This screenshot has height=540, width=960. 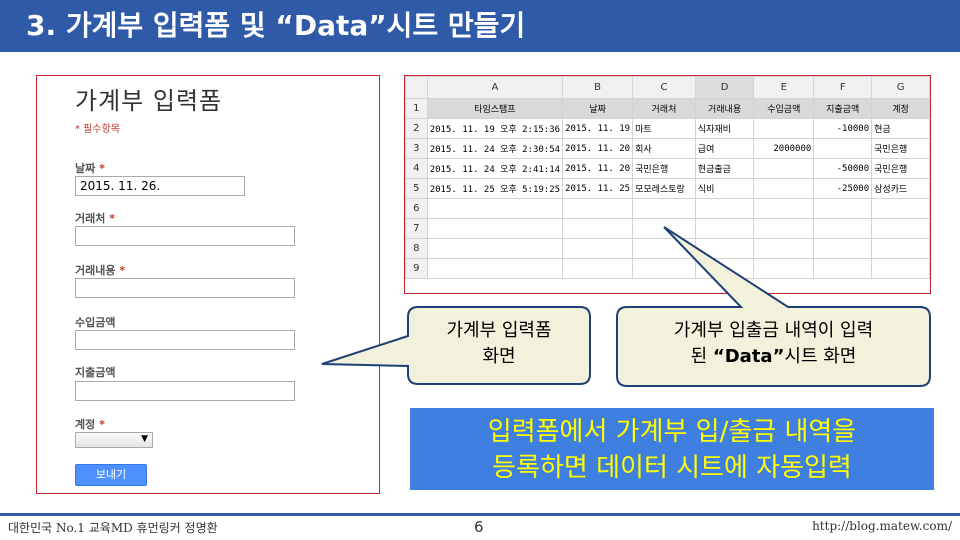 I want to click on column-header-a: A, so click(x=495, y=87).